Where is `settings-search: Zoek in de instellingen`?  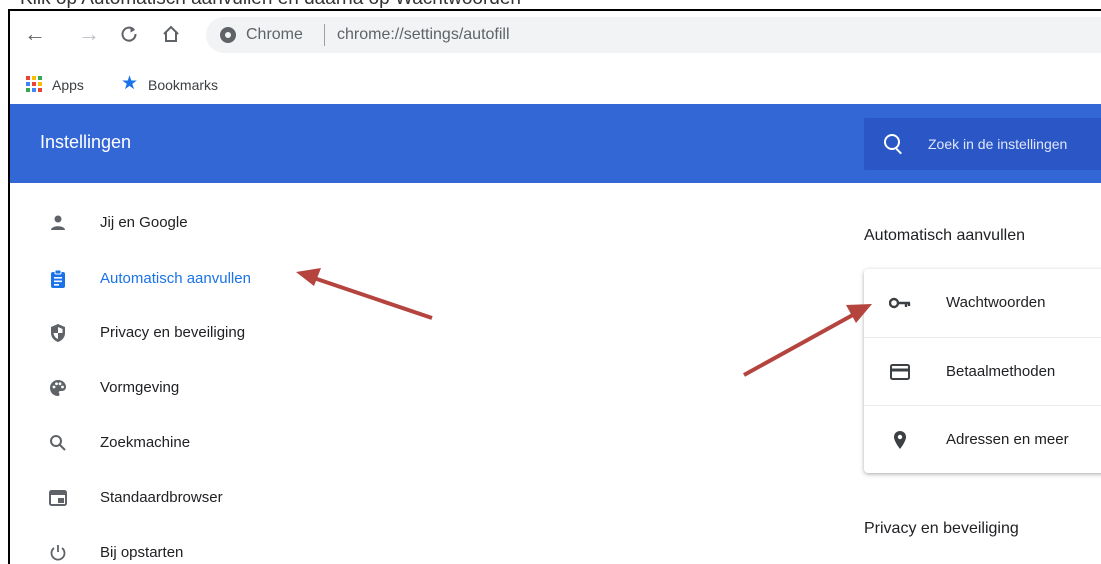
settings-search: Zoek in de instellingen is located at coordinates (982, 144).